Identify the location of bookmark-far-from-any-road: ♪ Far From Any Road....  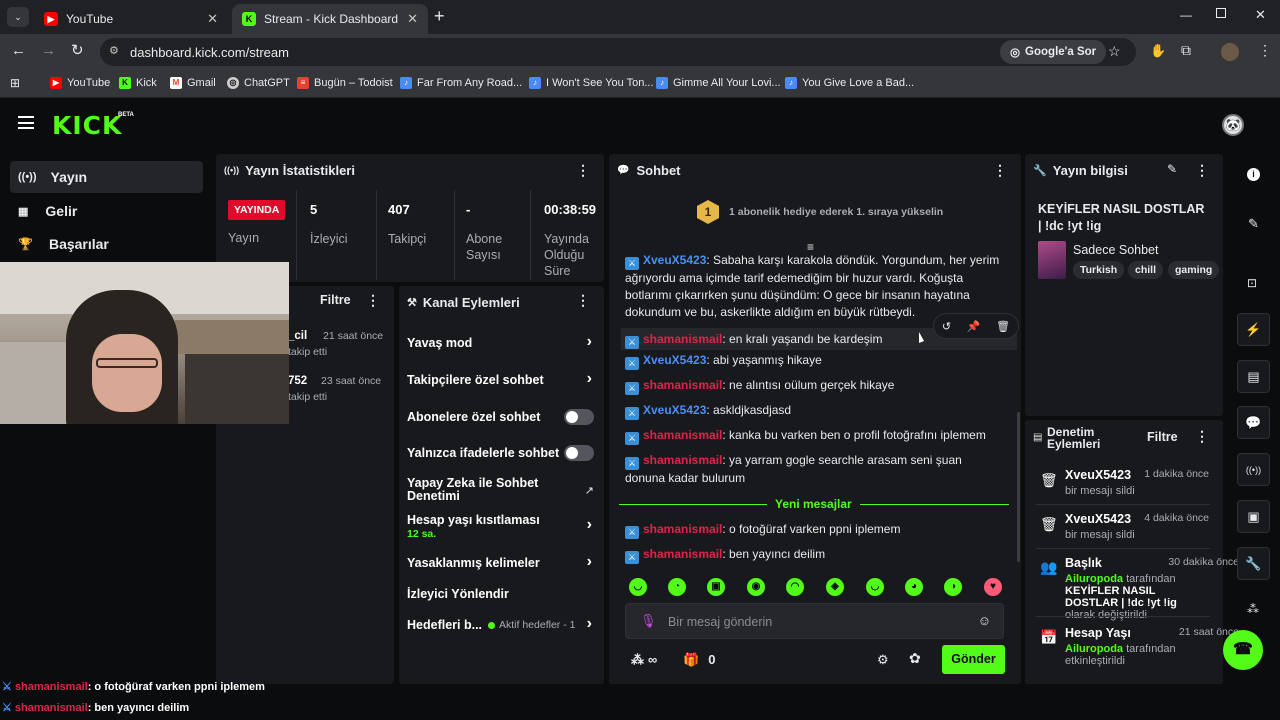
(461, 83).